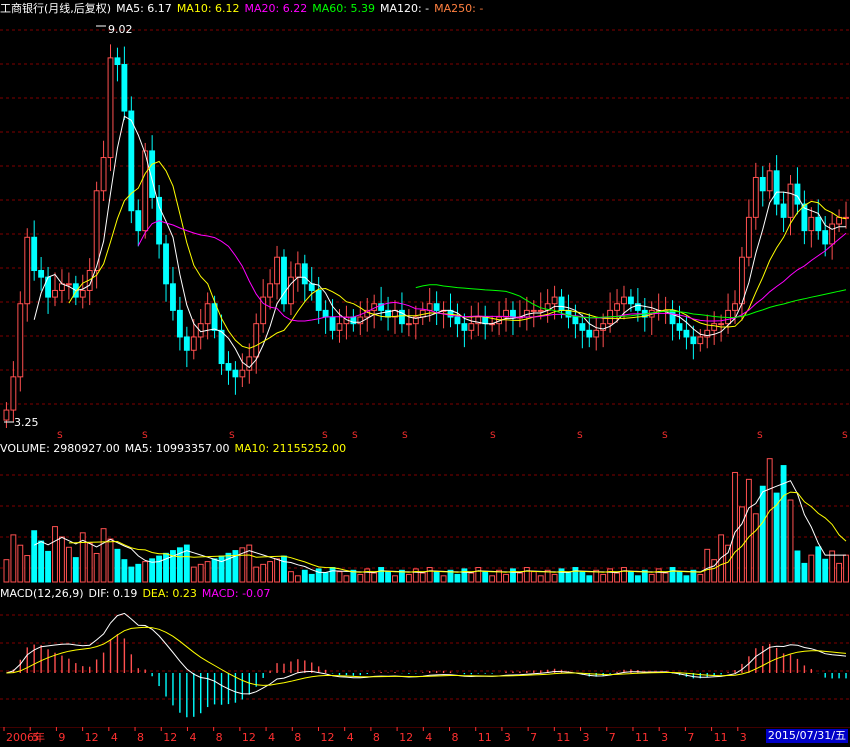 This screenshot has height=747, width=850. I want to click on low-price-label: 3.25, so click(26, 422).